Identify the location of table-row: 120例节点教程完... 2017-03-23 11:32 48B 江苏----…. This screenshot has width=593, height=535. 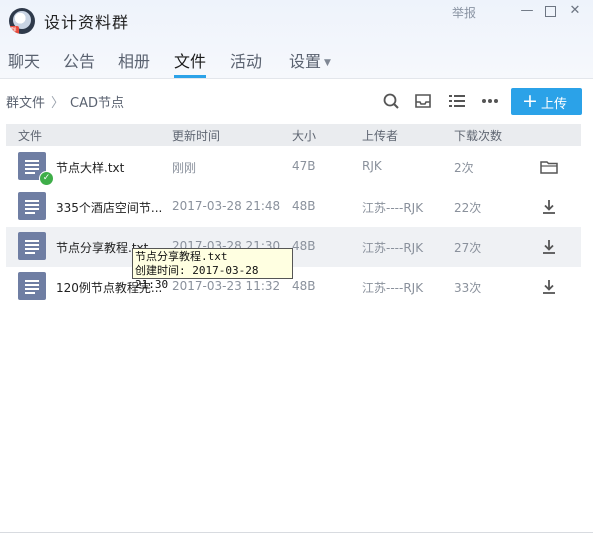
(293, 287).